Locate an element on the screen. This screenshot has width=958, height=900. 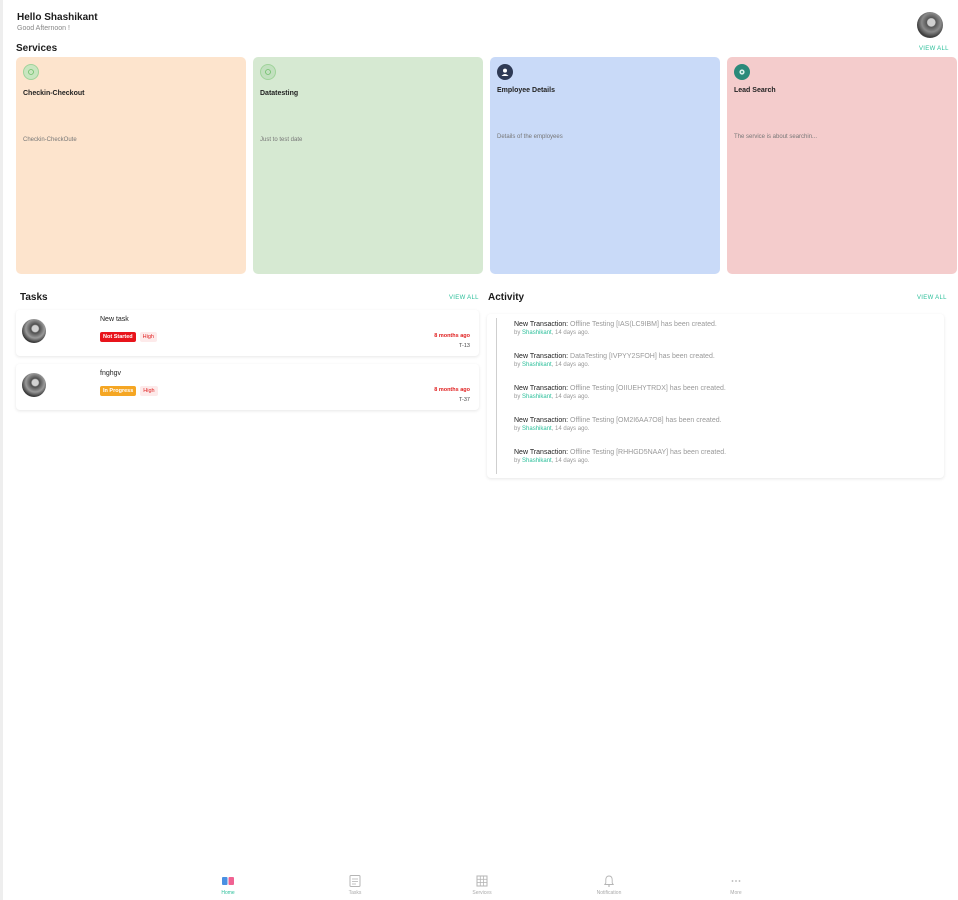
service-name: Lead Search is located at coordinates (755, 90).